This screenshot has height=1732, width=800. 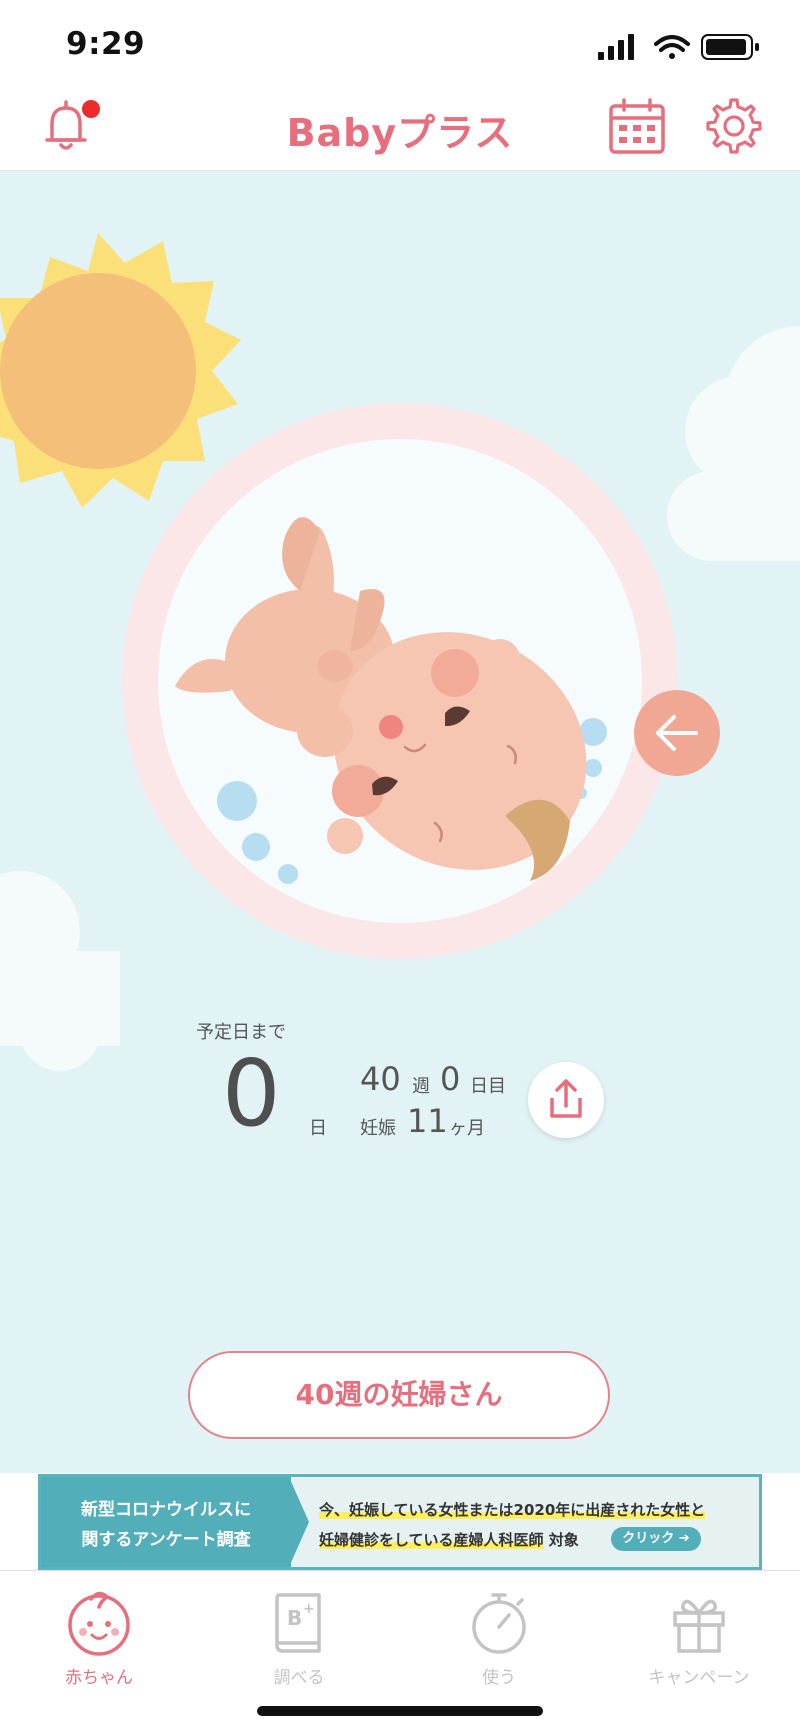 I want to click on gift-icon, so click(x=699, y=1626).